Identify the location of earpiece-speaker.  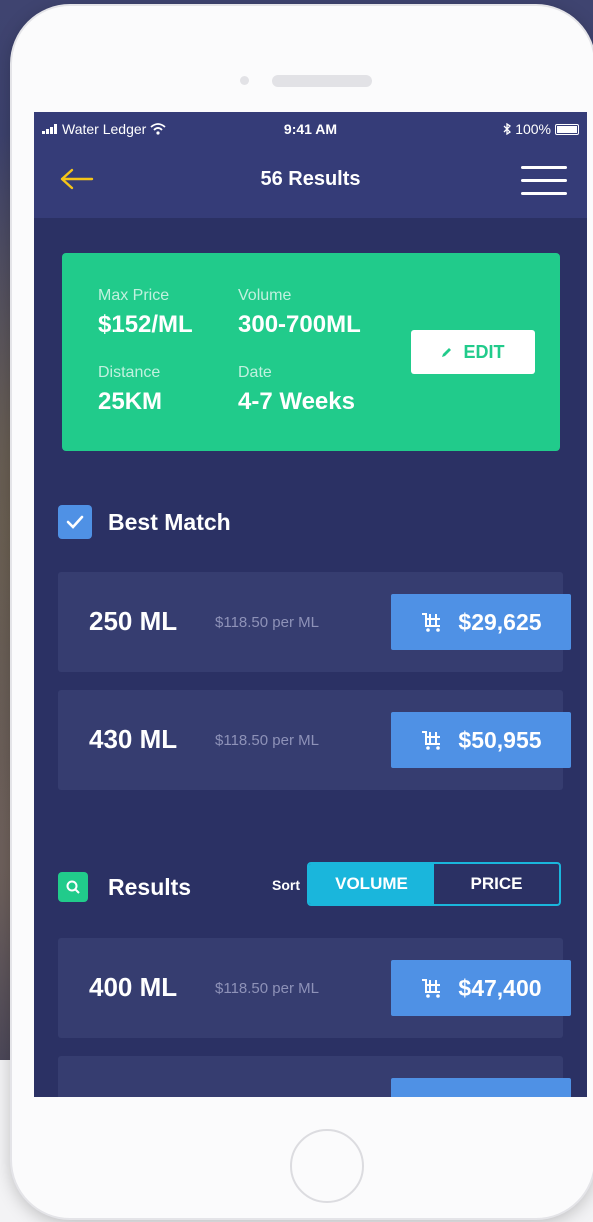
(322, 81).